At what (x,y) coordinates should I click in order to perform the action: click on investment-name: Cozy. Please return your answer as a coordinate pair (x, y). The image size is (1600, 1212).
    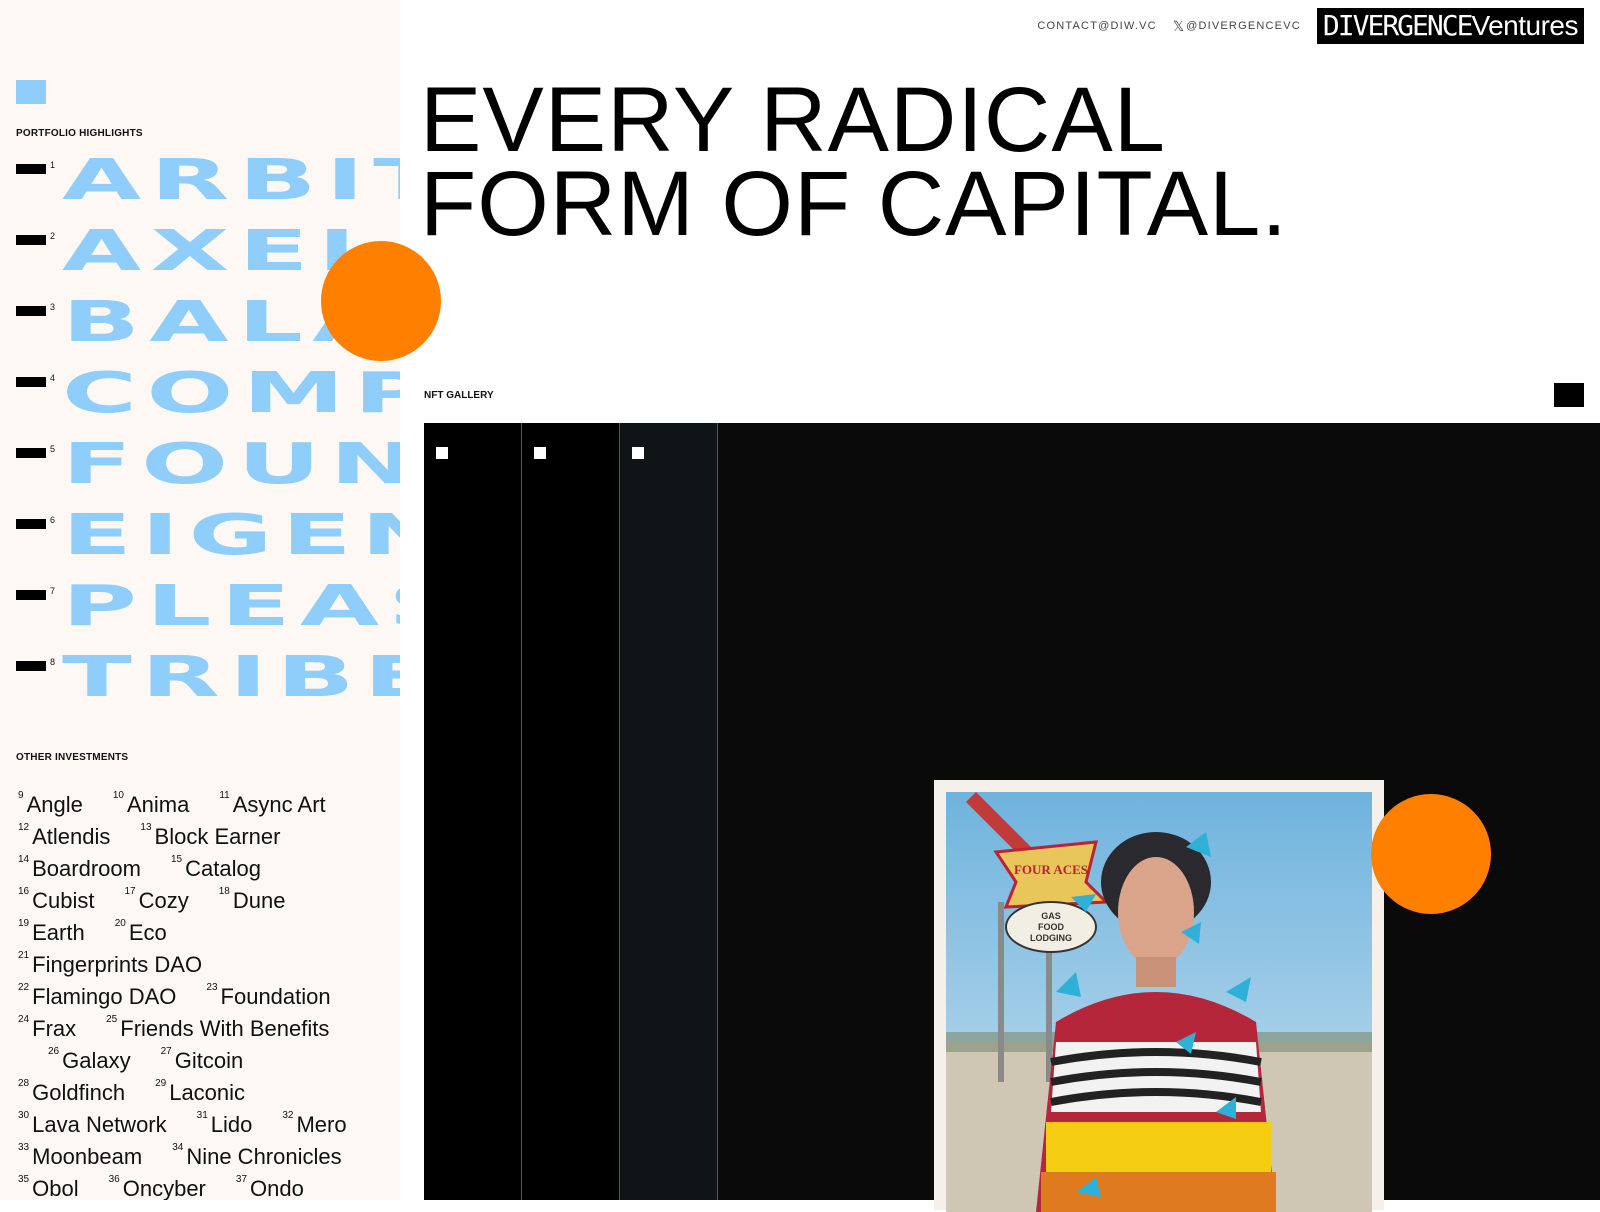
    Looking at the image, I should click on (163, 900).